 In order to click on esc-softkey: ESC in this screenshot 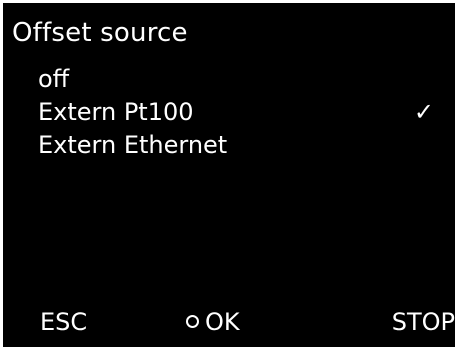, I will do `click(63, 322)`.